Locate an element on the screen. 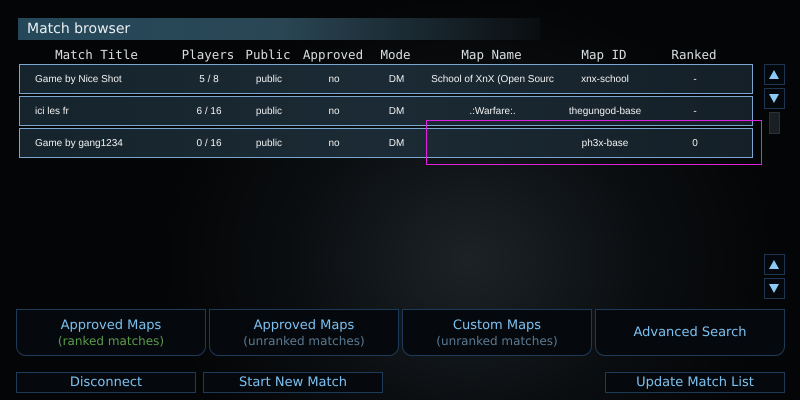 The width and height of the screenshot is (800, 400). column-header: Match Title is located at coordinates (96, 54).